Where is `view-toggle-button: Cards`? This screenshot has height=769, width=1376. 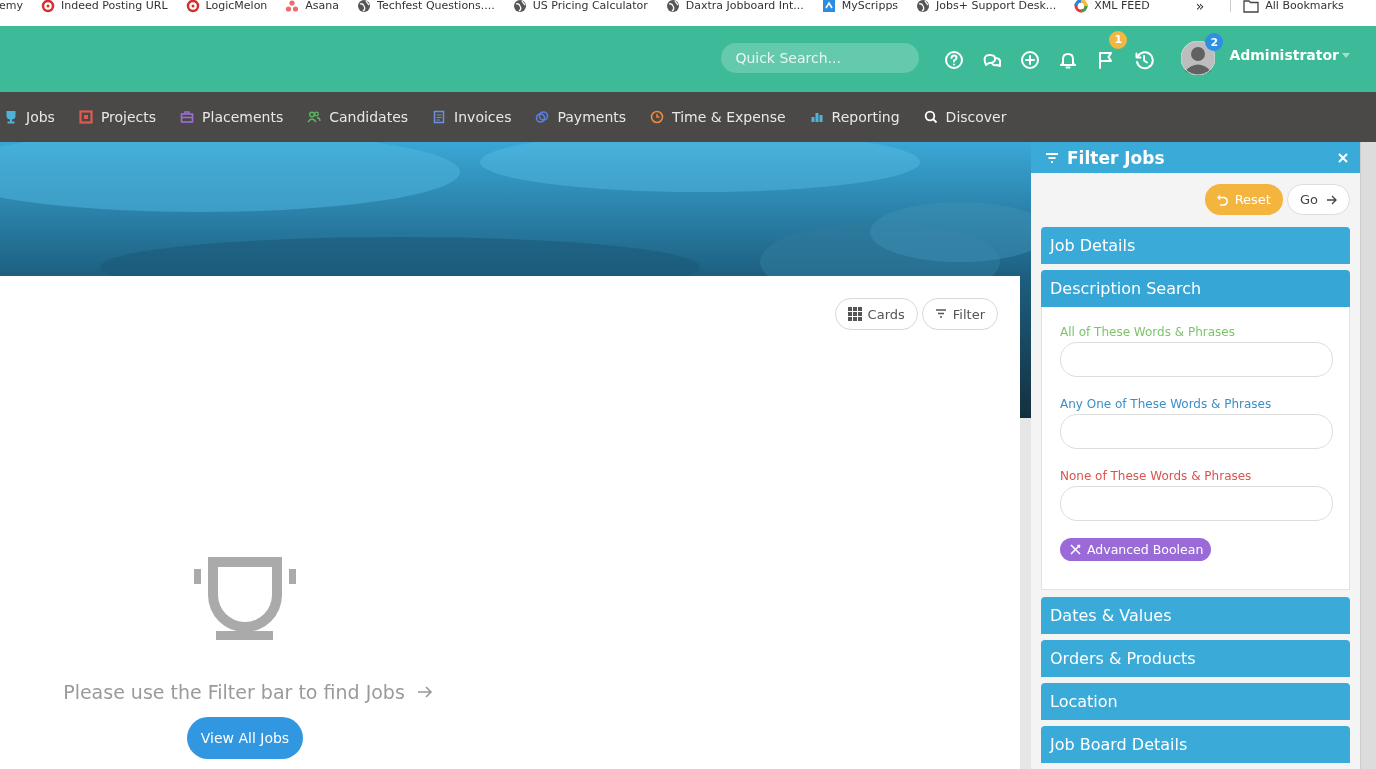 view-toggle-button: Cards is located at coordinates (876, 314).